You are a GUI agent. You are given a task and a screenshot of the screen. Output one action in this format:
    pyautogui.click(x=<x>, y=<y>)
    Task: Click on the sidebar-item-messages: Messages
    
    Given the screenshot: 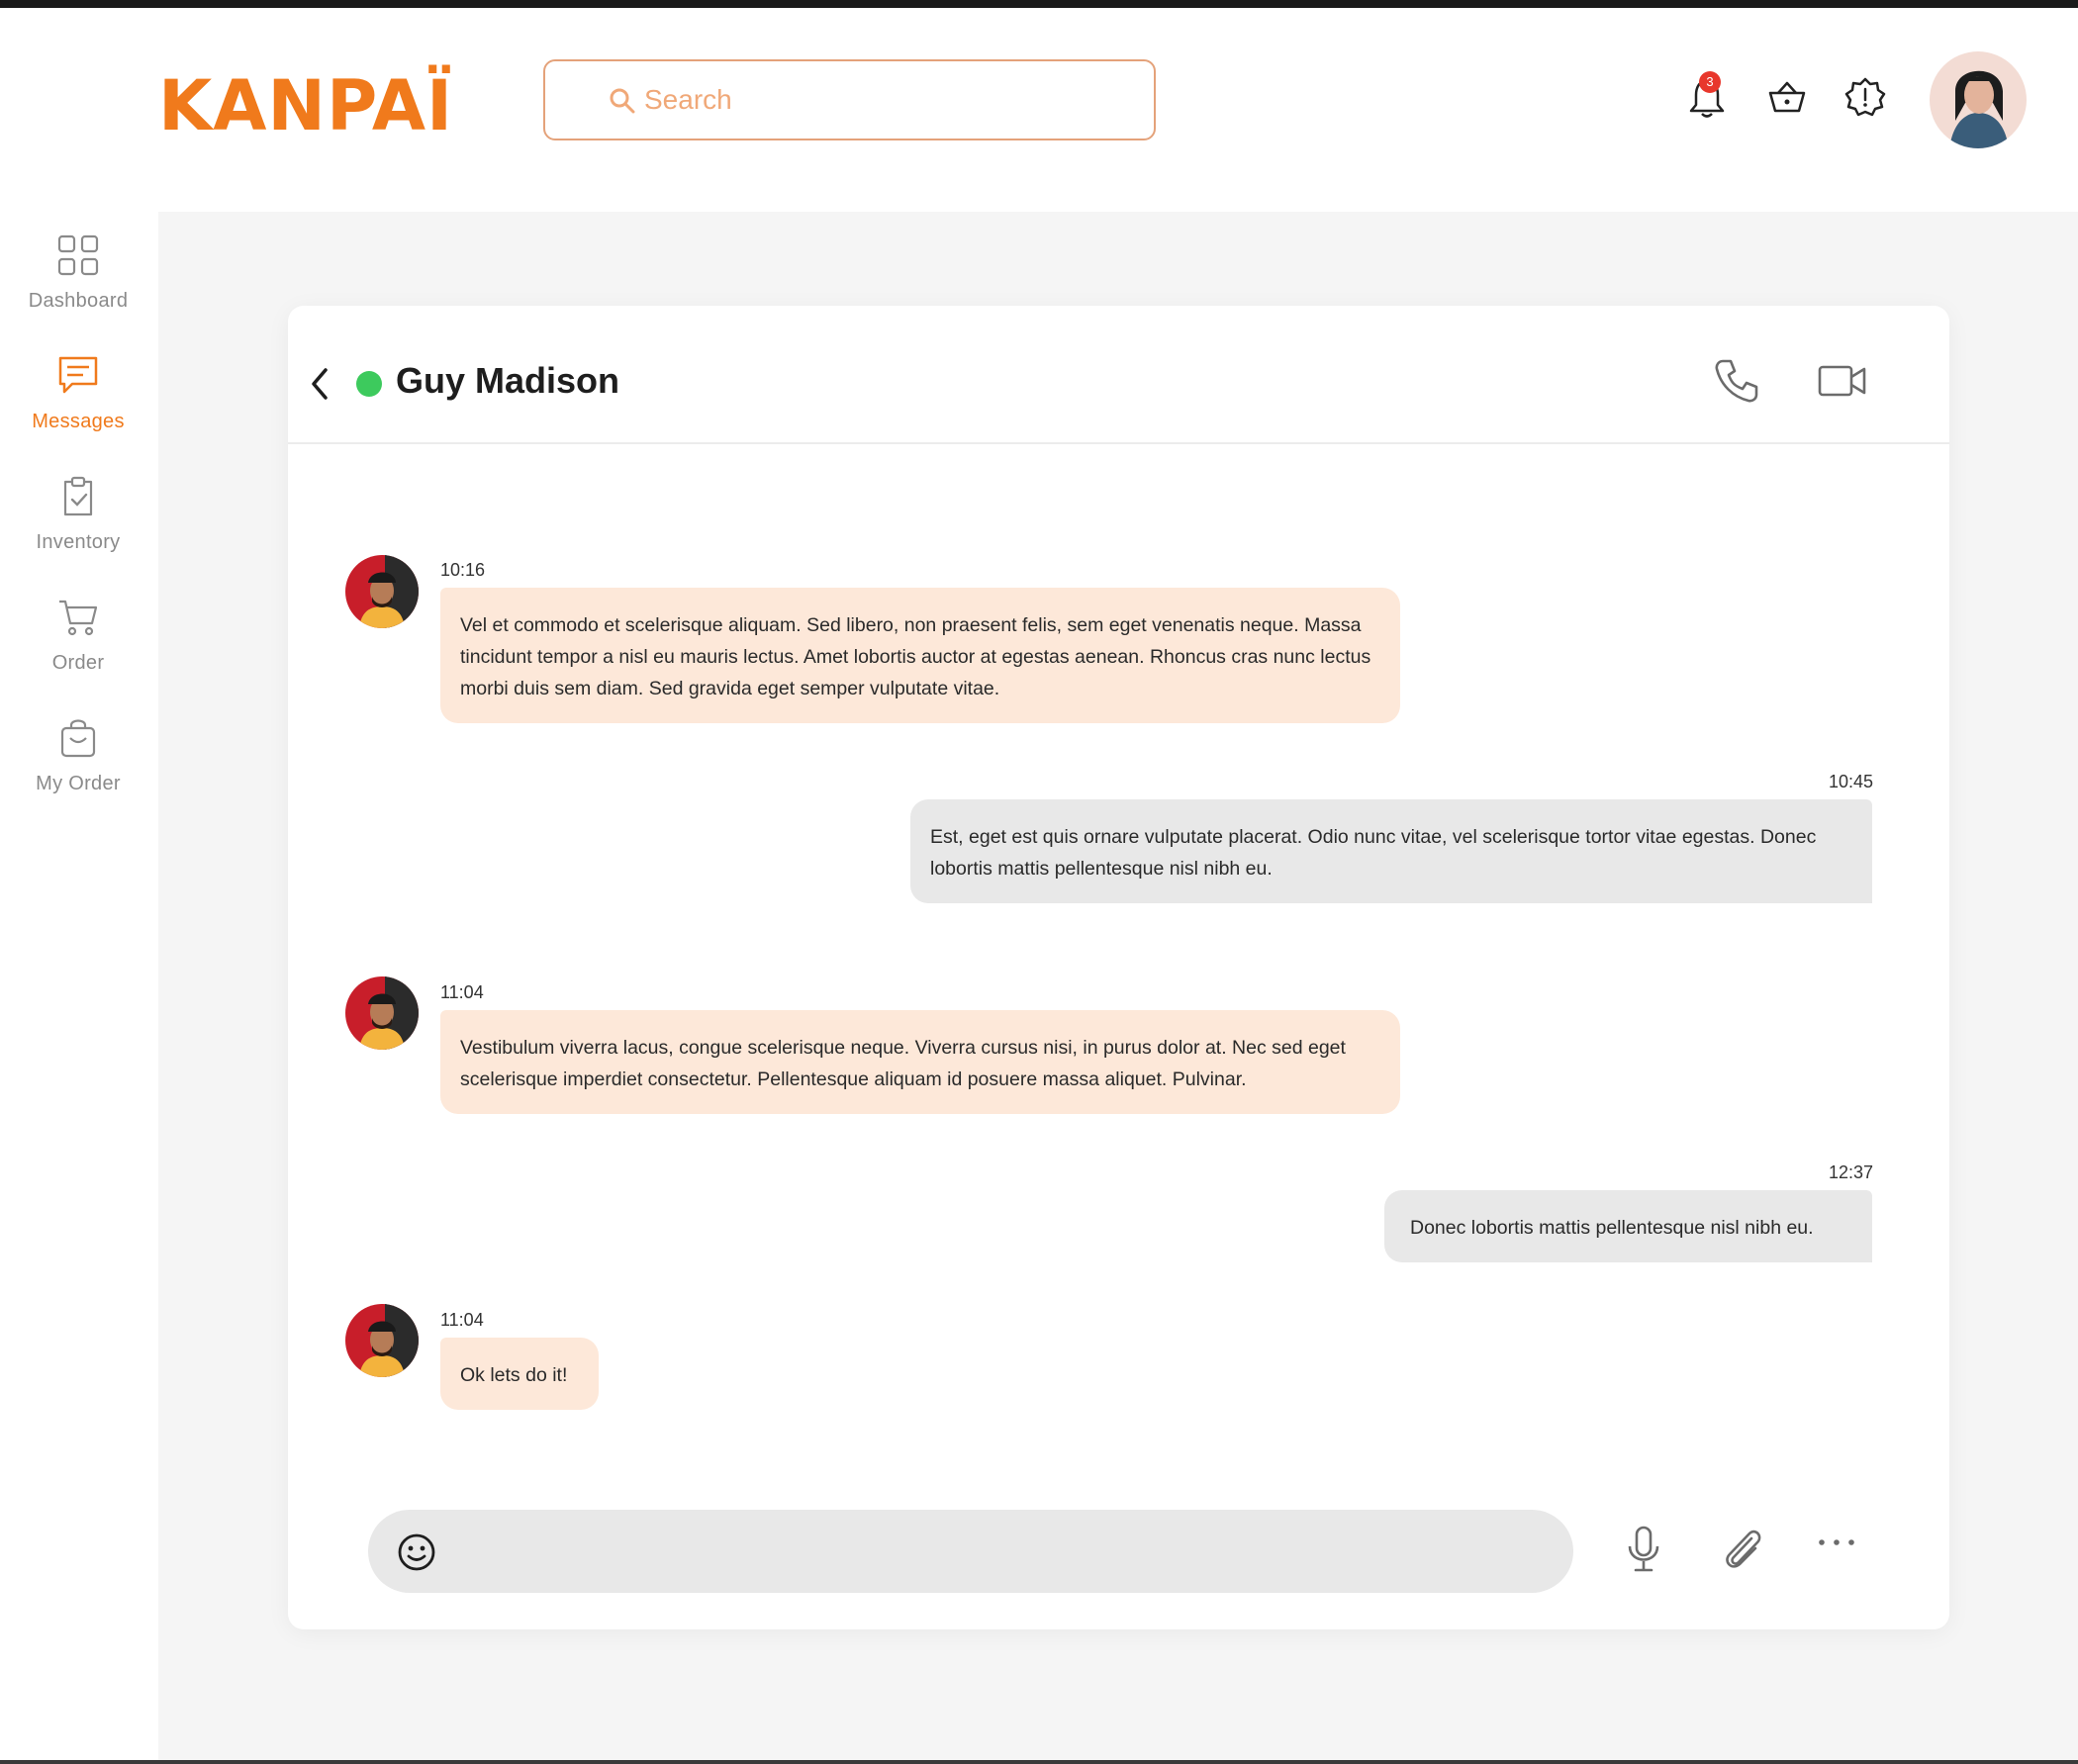 What is the action you would take?
    pyautogui.click(x=78, y=393)
    